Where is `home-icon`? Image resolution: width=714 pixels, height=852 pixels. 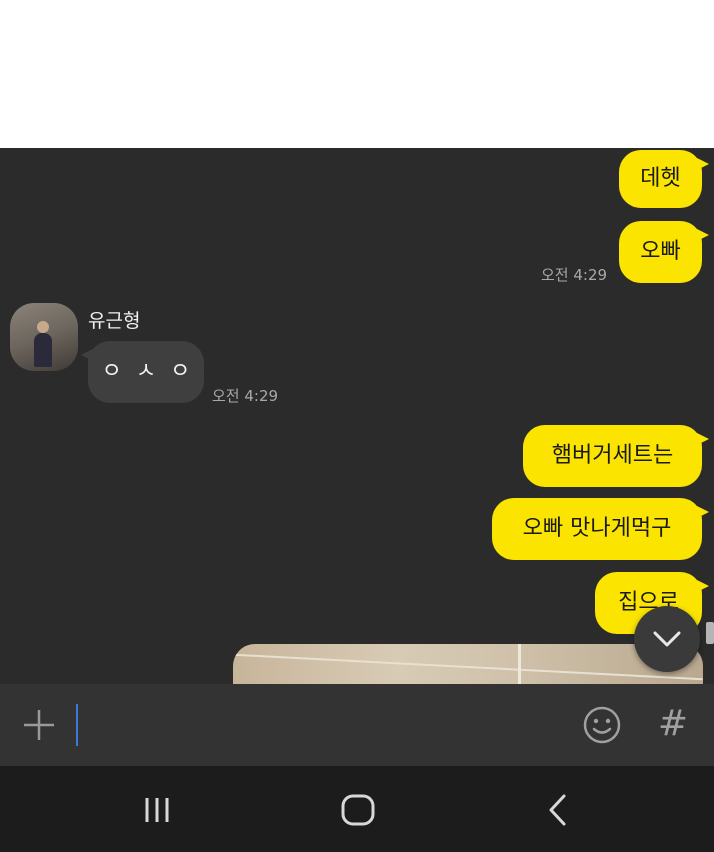
home-icon is located at coordinates (358, 810).